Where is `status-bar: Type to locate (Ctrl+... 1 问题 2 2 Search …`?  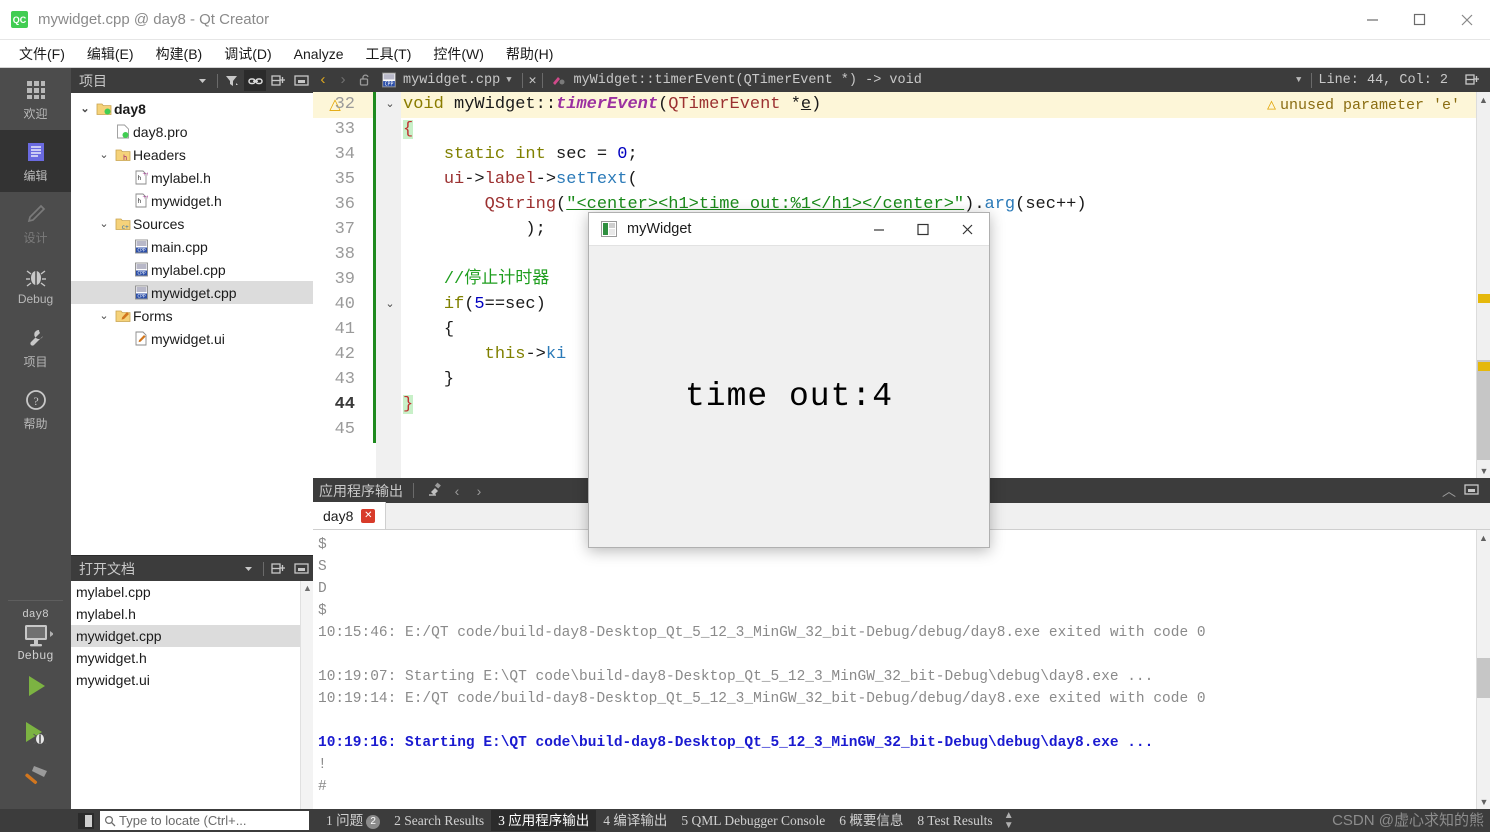 status-bar: Type to locate (Ctrl+... 1 问题 2 2 Search … is located at coordinates (745, 820).